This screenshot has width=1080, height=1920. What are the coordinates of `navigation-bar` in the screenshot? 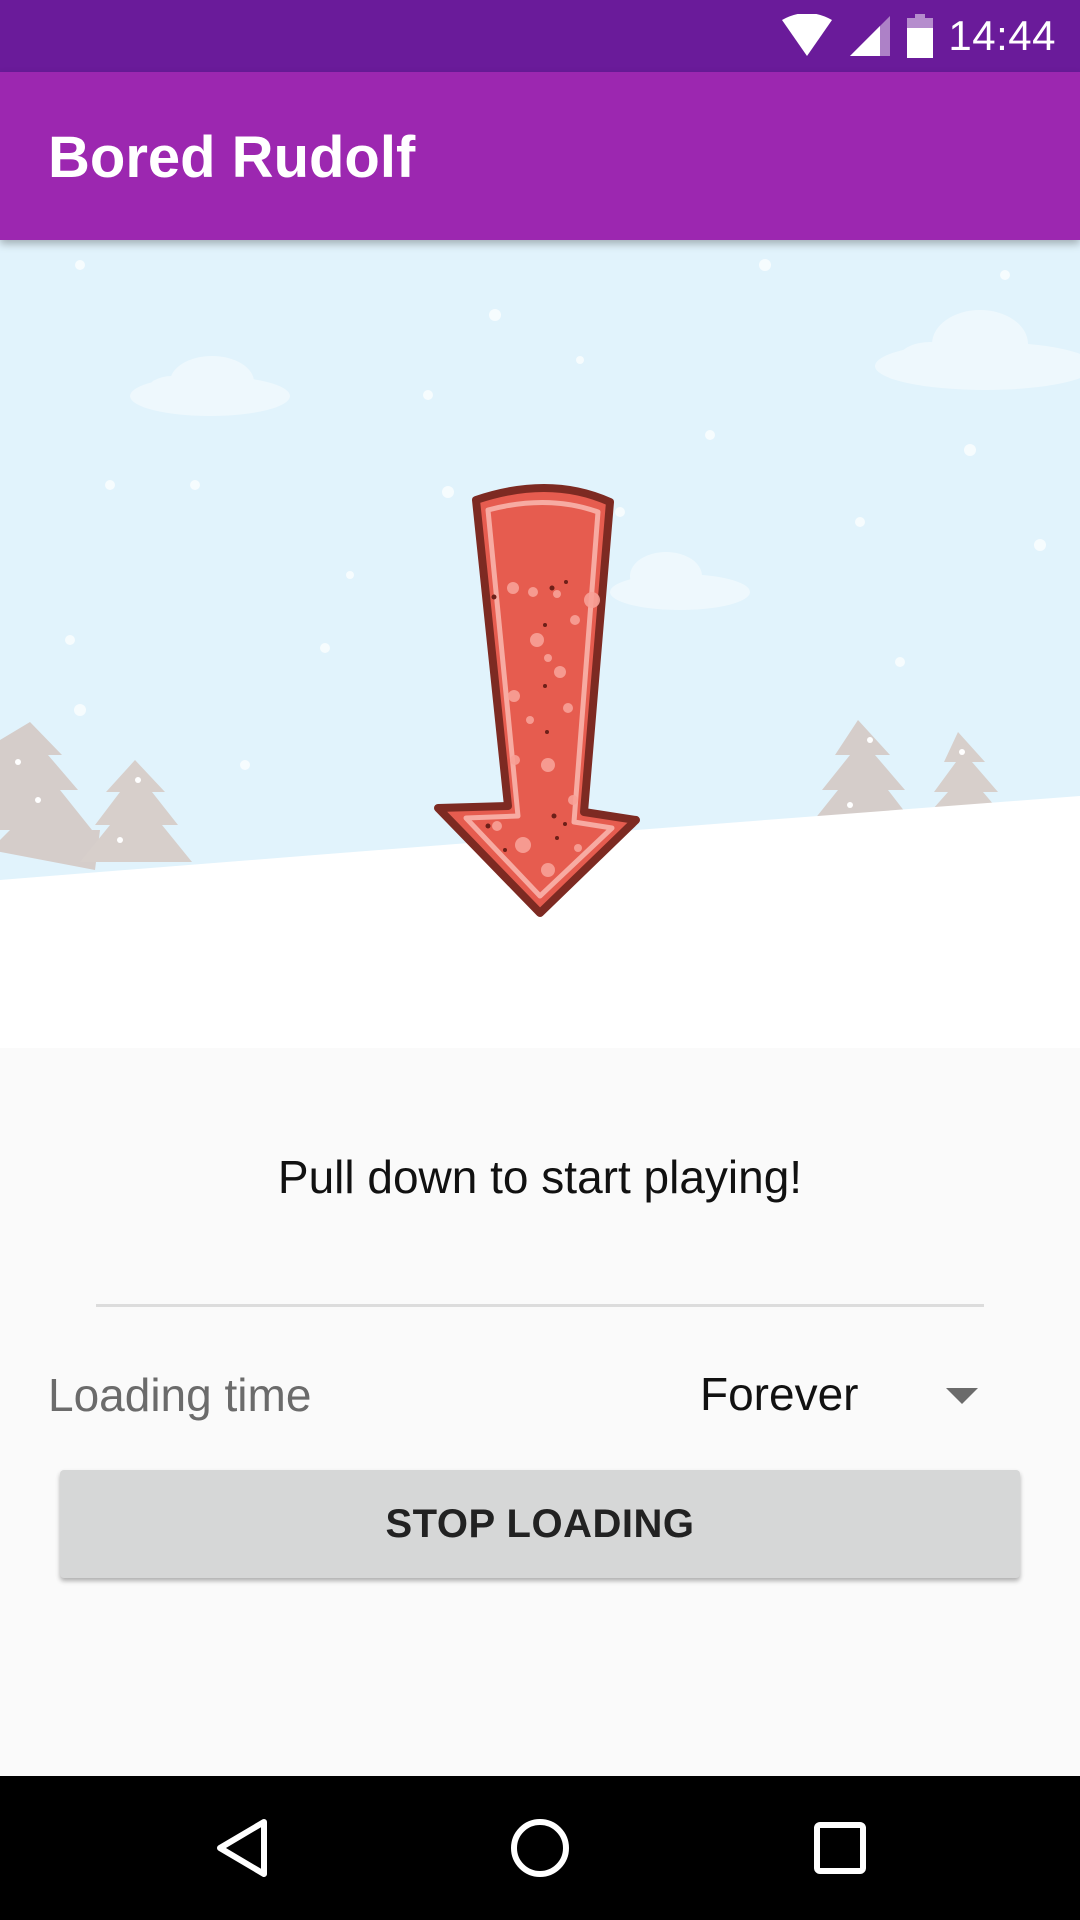 It's located at (540, 1848).